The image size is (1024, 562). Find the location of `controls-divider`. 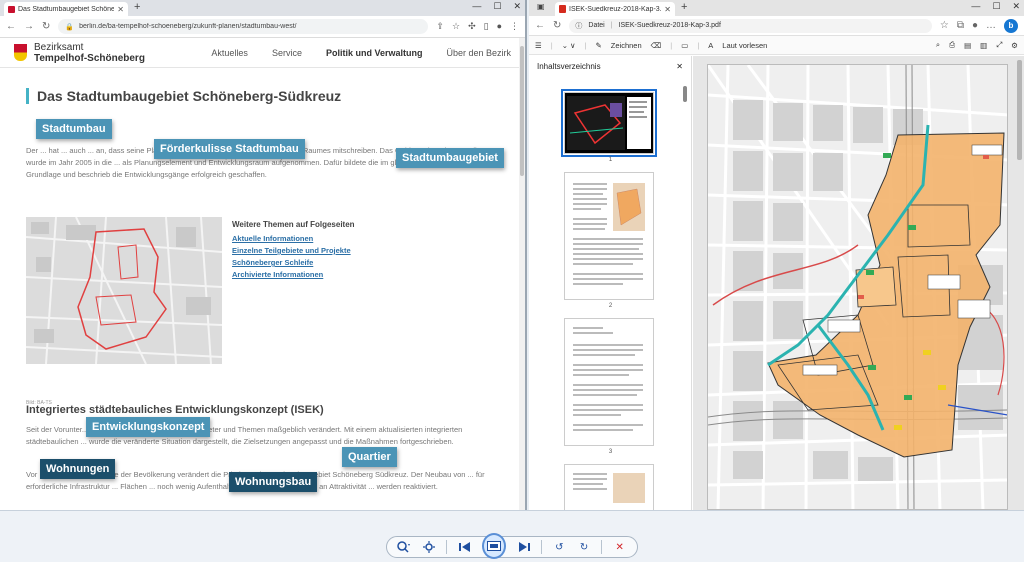

controls-divider is located at coordinates (447, 547).